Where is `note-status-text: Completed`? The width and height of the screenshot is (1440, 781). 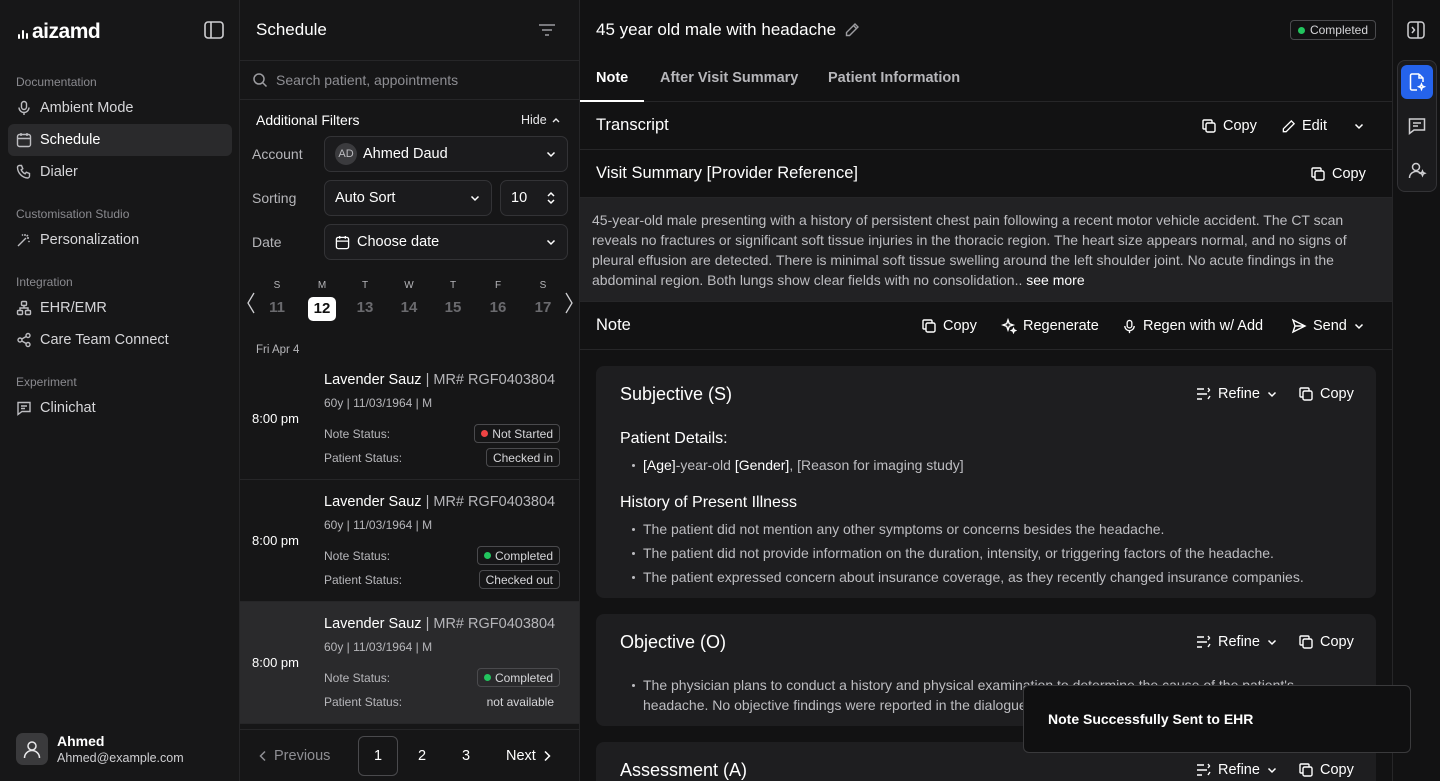 note-status-text: Completed is located at coordinates (523, 555).